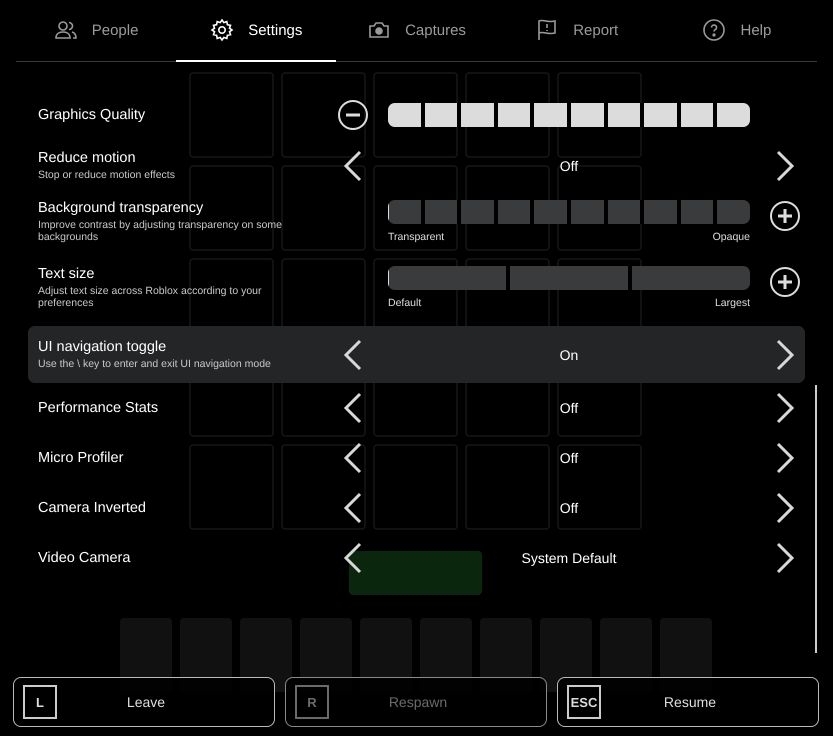 The image size is (833, 736). Describe the element at coordinates (92, 508) in the screenshot. I see `setting-label: Camera Inverted` at that location.